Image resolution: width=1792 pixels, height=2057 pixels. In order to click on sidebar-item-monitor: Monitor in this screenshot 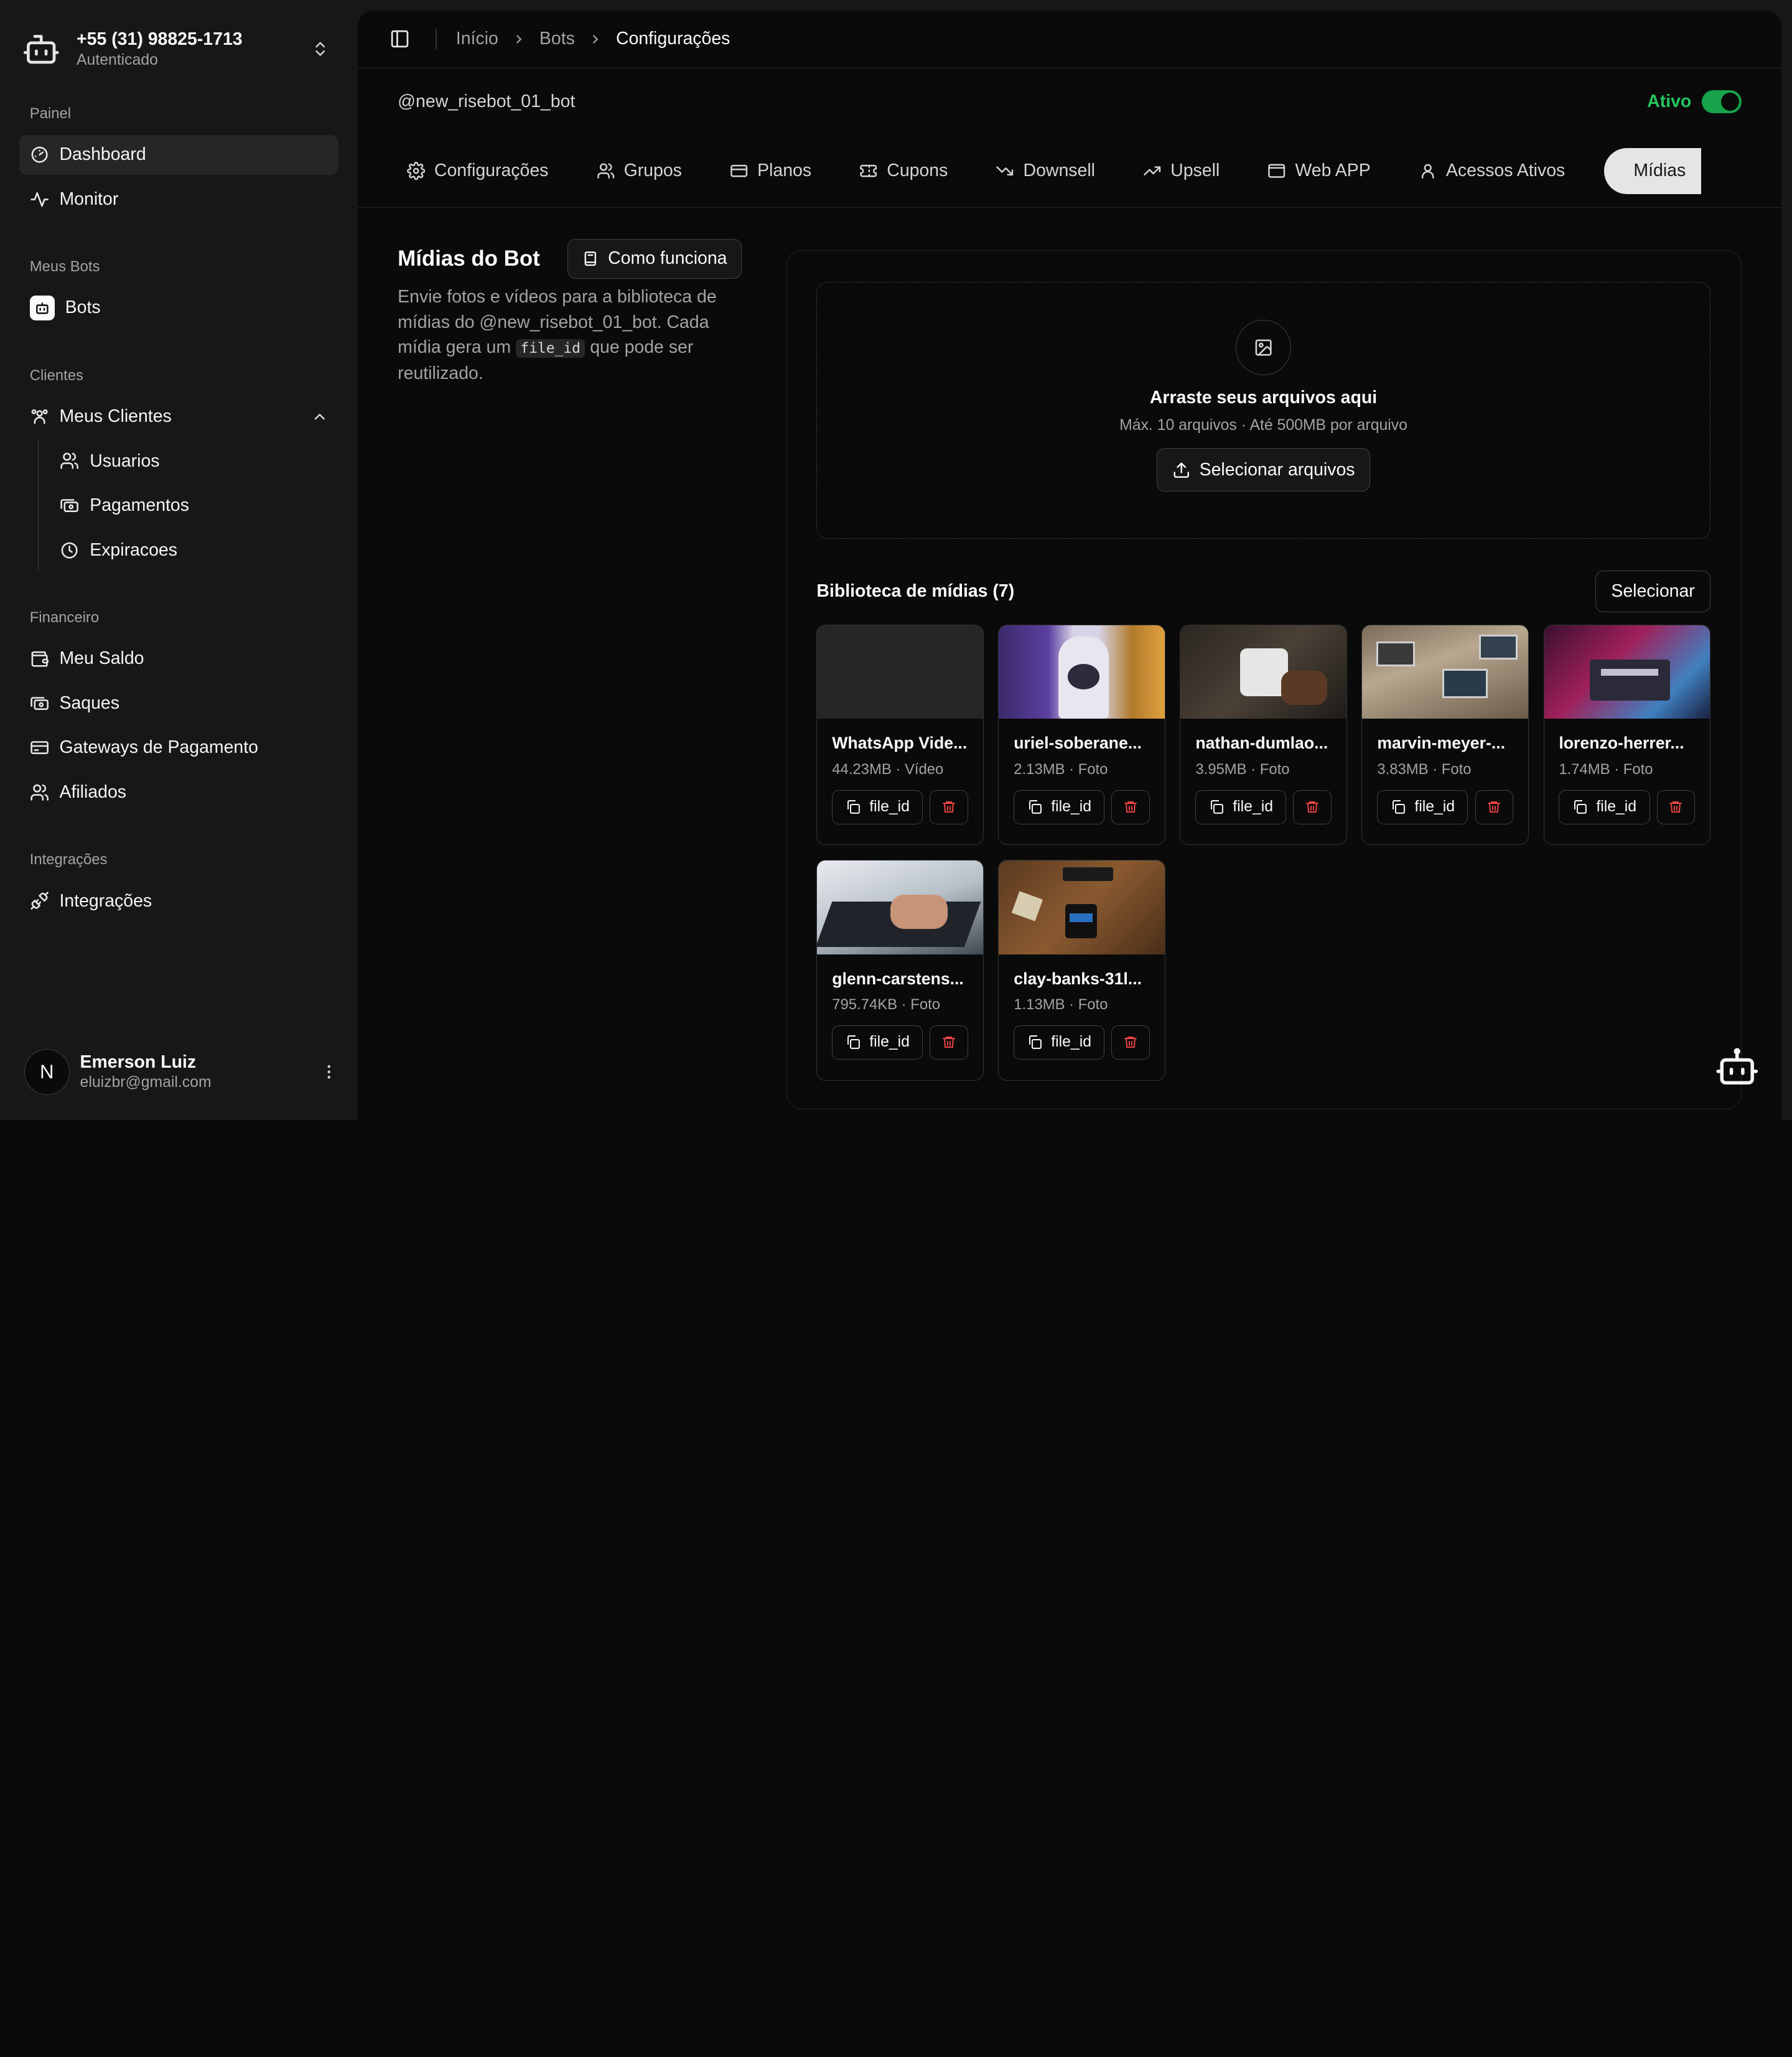, I will do `click(178, 199)`.